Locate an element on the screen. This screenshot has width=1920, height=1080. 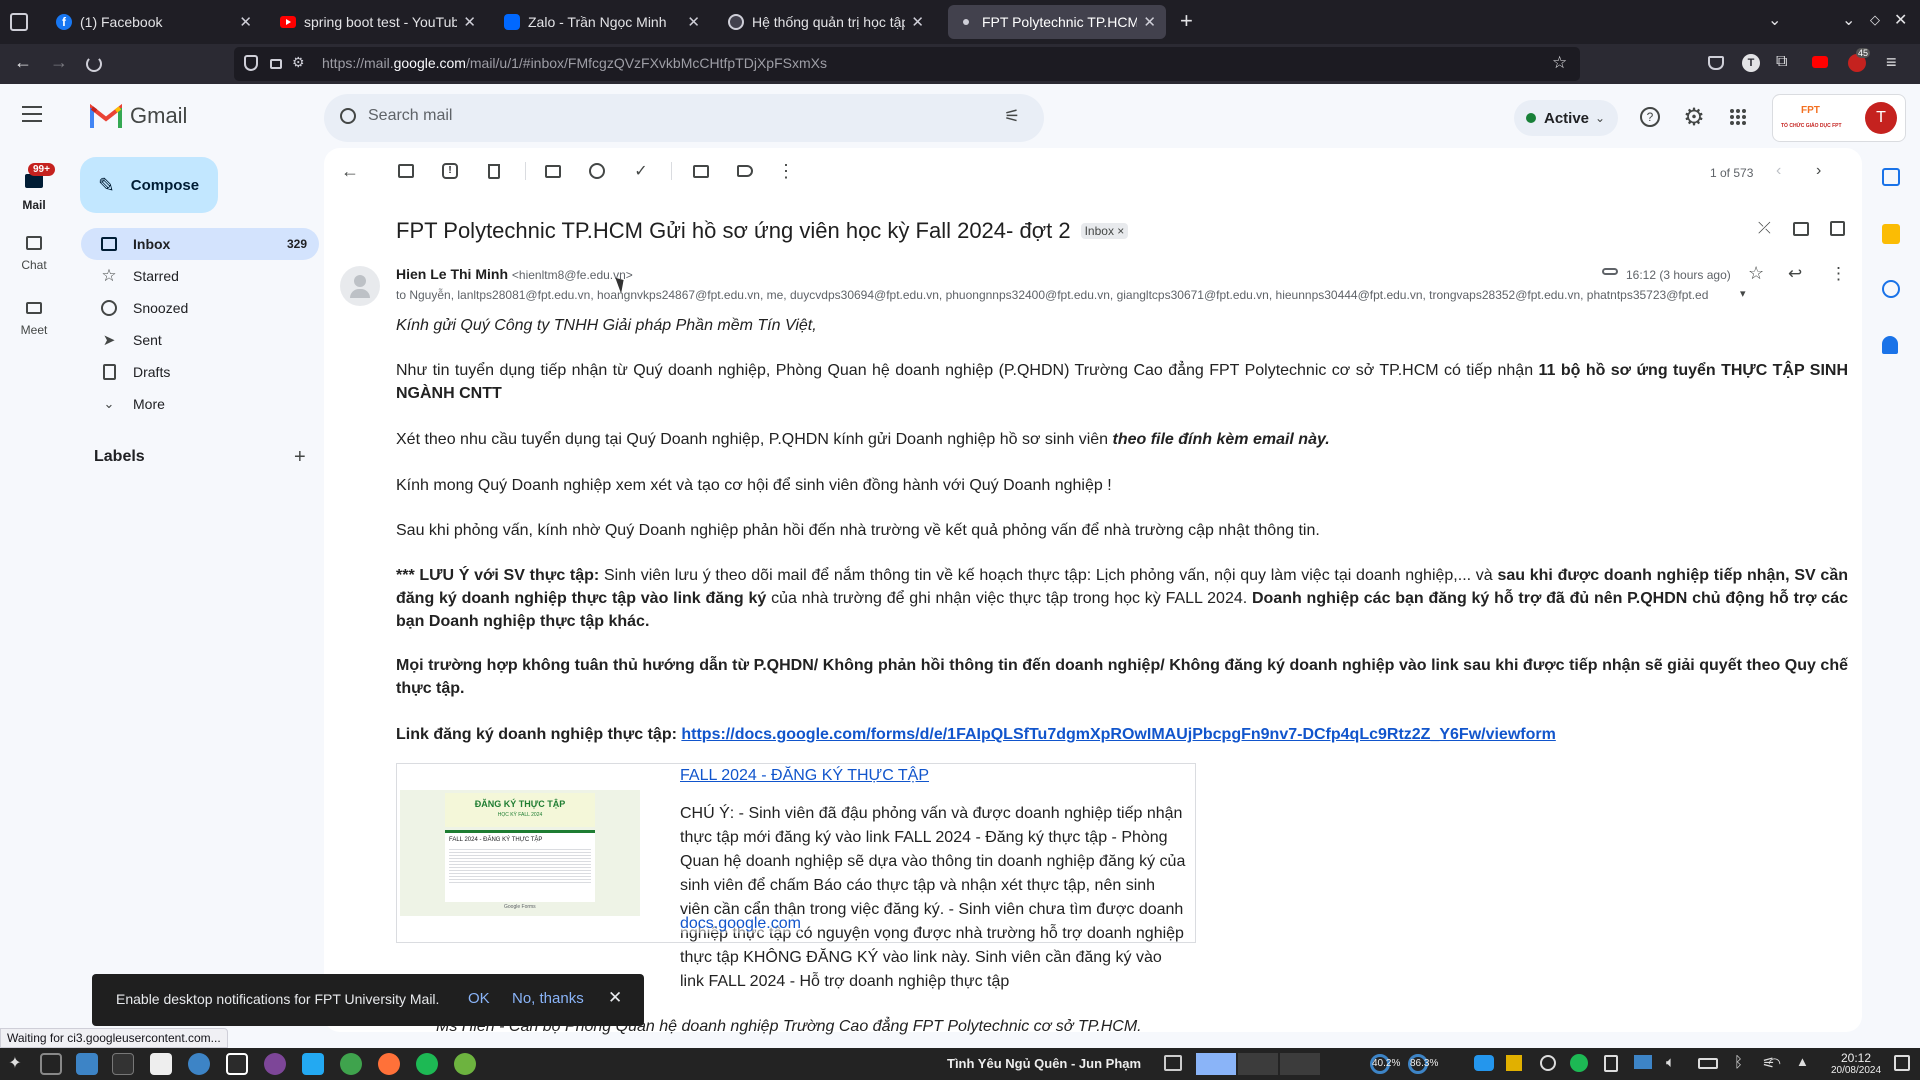
tab-overflow-chevron-icon: ⌄ is located at coordinates (1774, 20).